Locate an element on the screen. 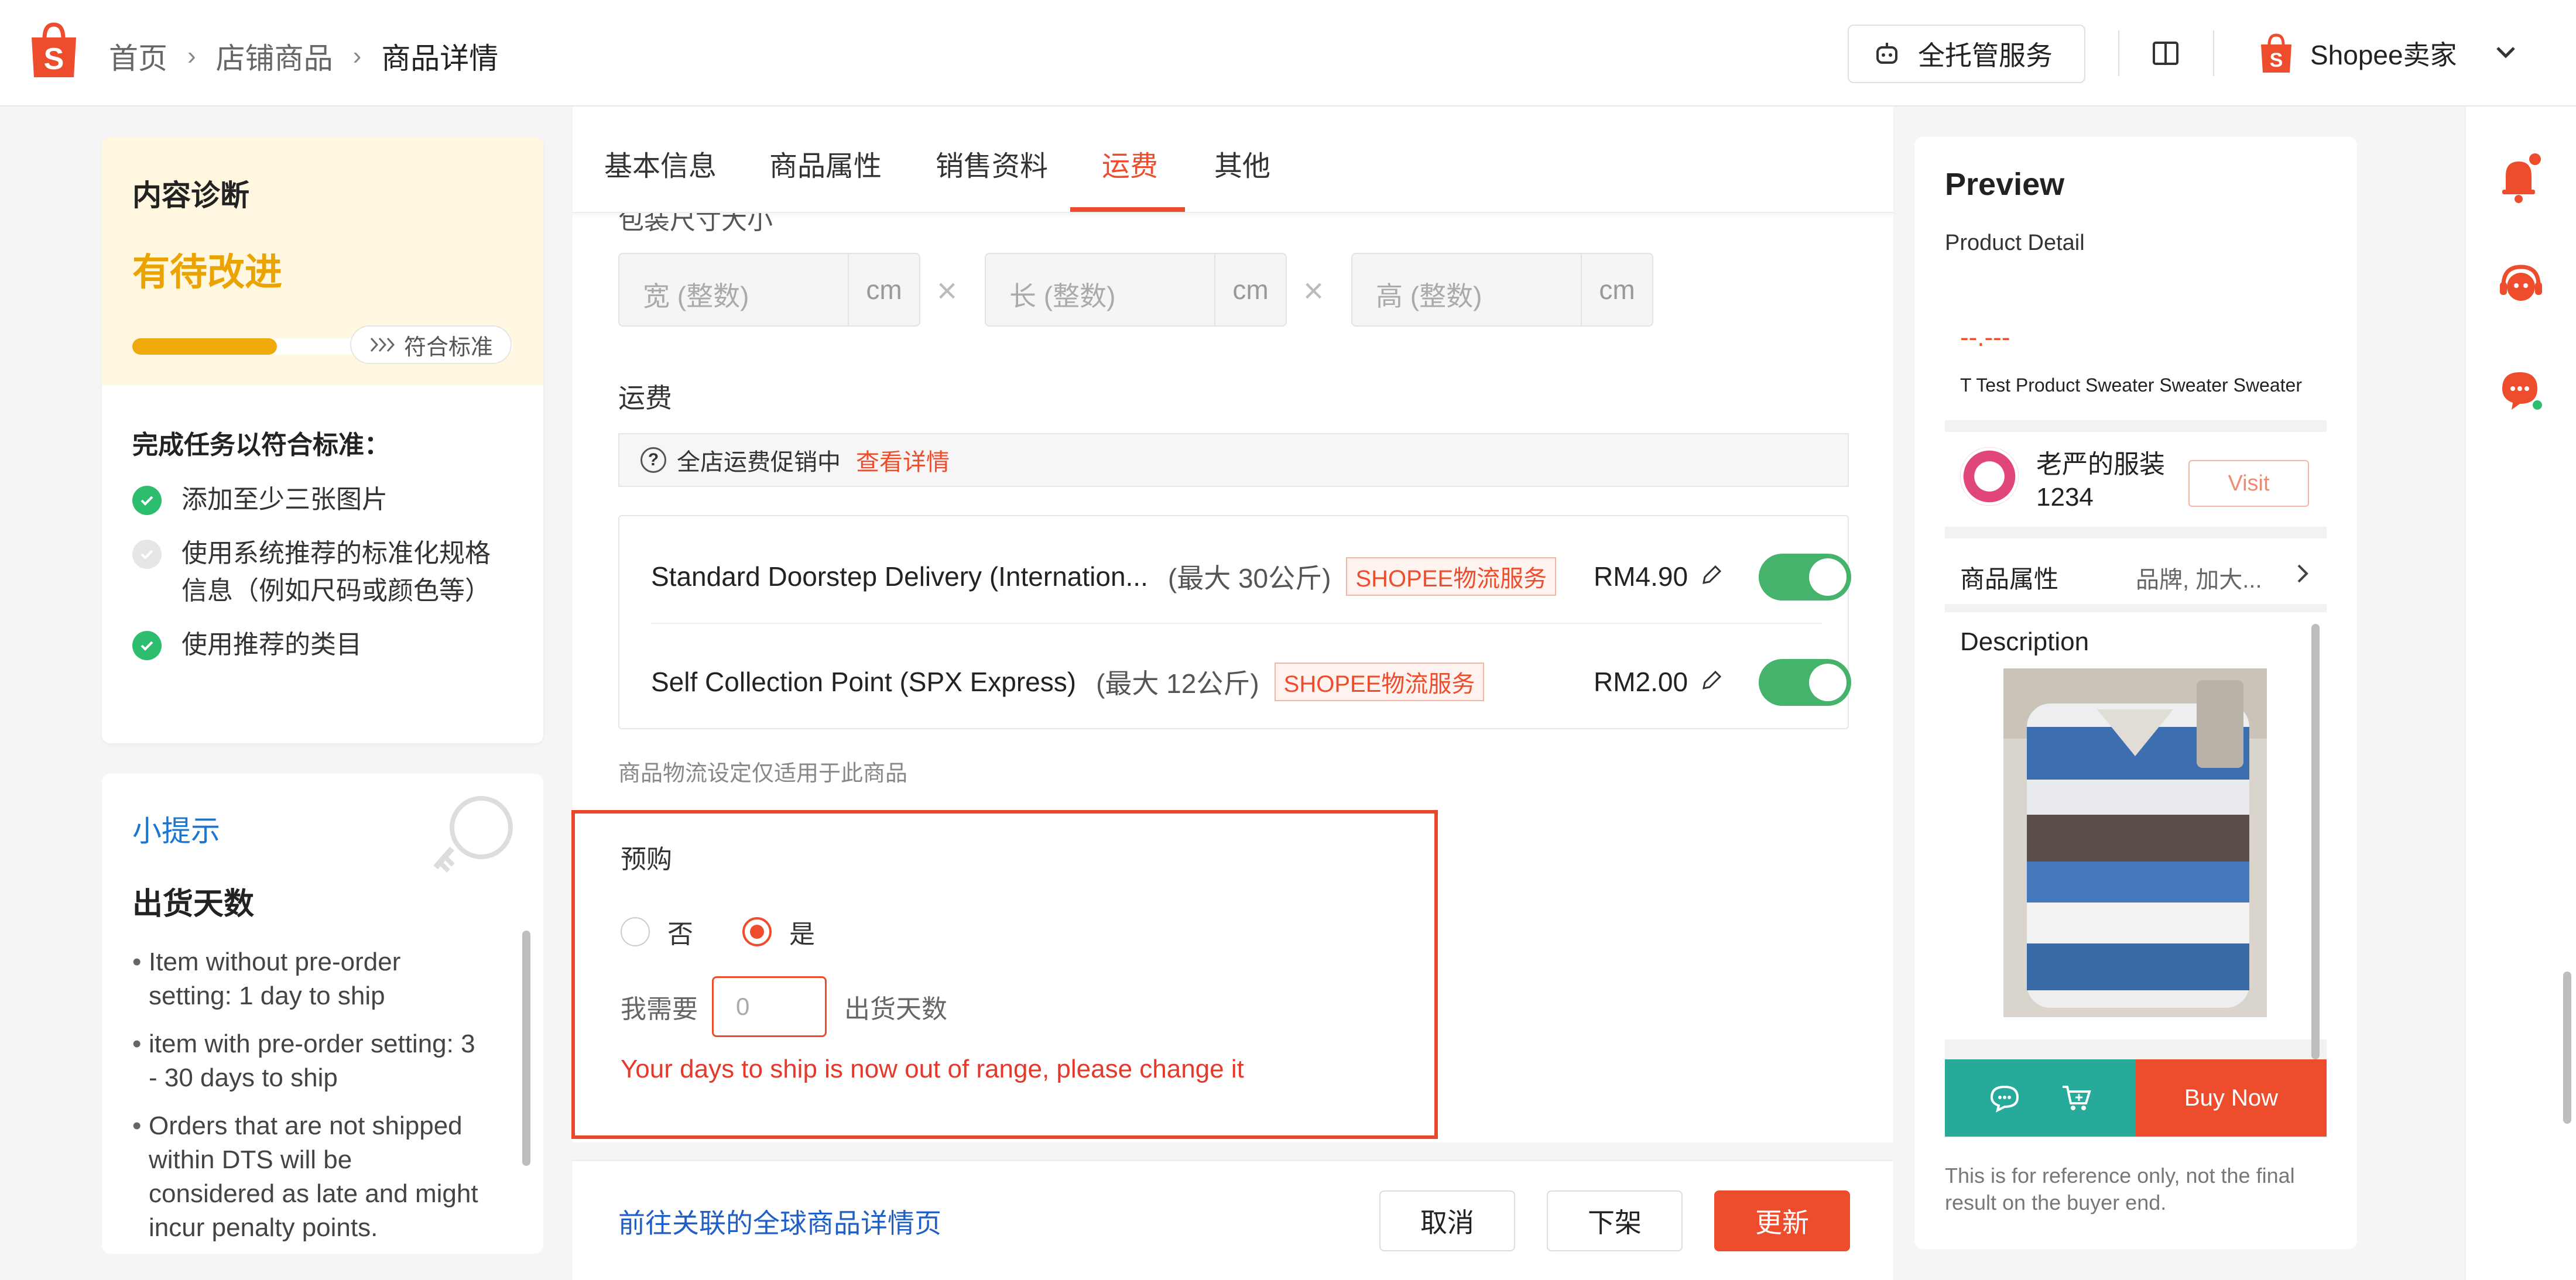 The image size is (2576, 1280). preview-description: Description is located at coordinates (2136, 825).